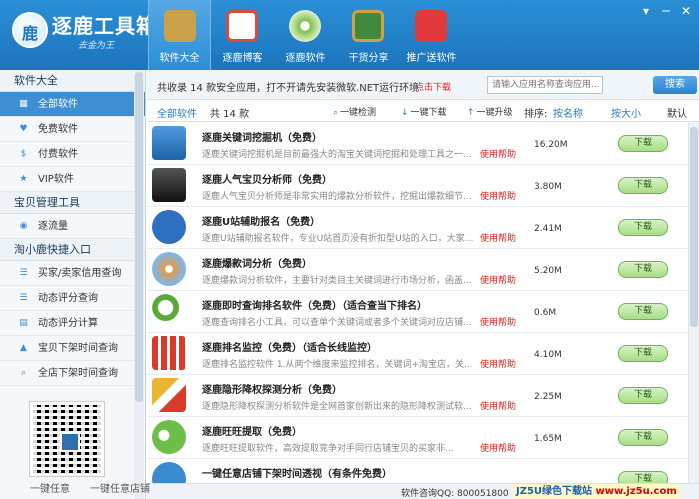 This screenshot has width=699, height=499. I want to click on main-scrollbar, so click(693, 303).